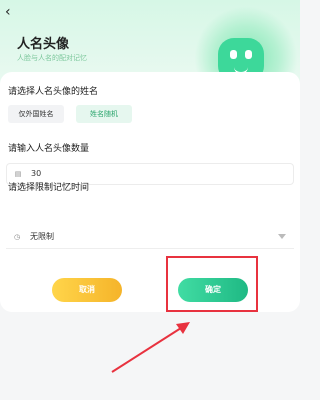 The height and width of the screenshot is (400, 320). Describe the element at coordinates (150, 347) in the screenshot. I see `pointer-arrow-icon` at that location.